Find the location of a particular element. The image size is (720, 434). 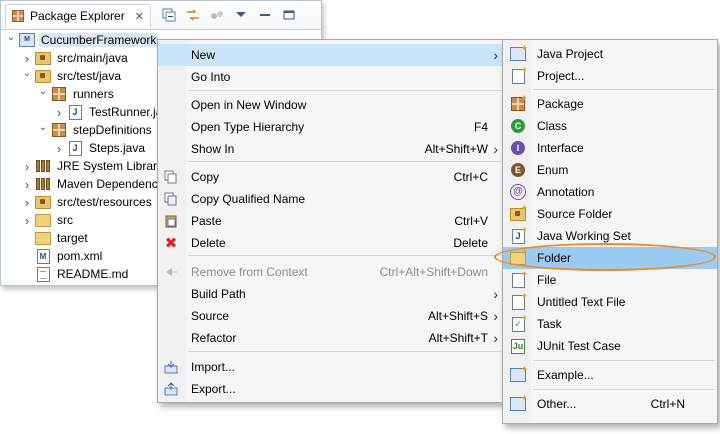

folder-icon is located at coordinates (43, 220).